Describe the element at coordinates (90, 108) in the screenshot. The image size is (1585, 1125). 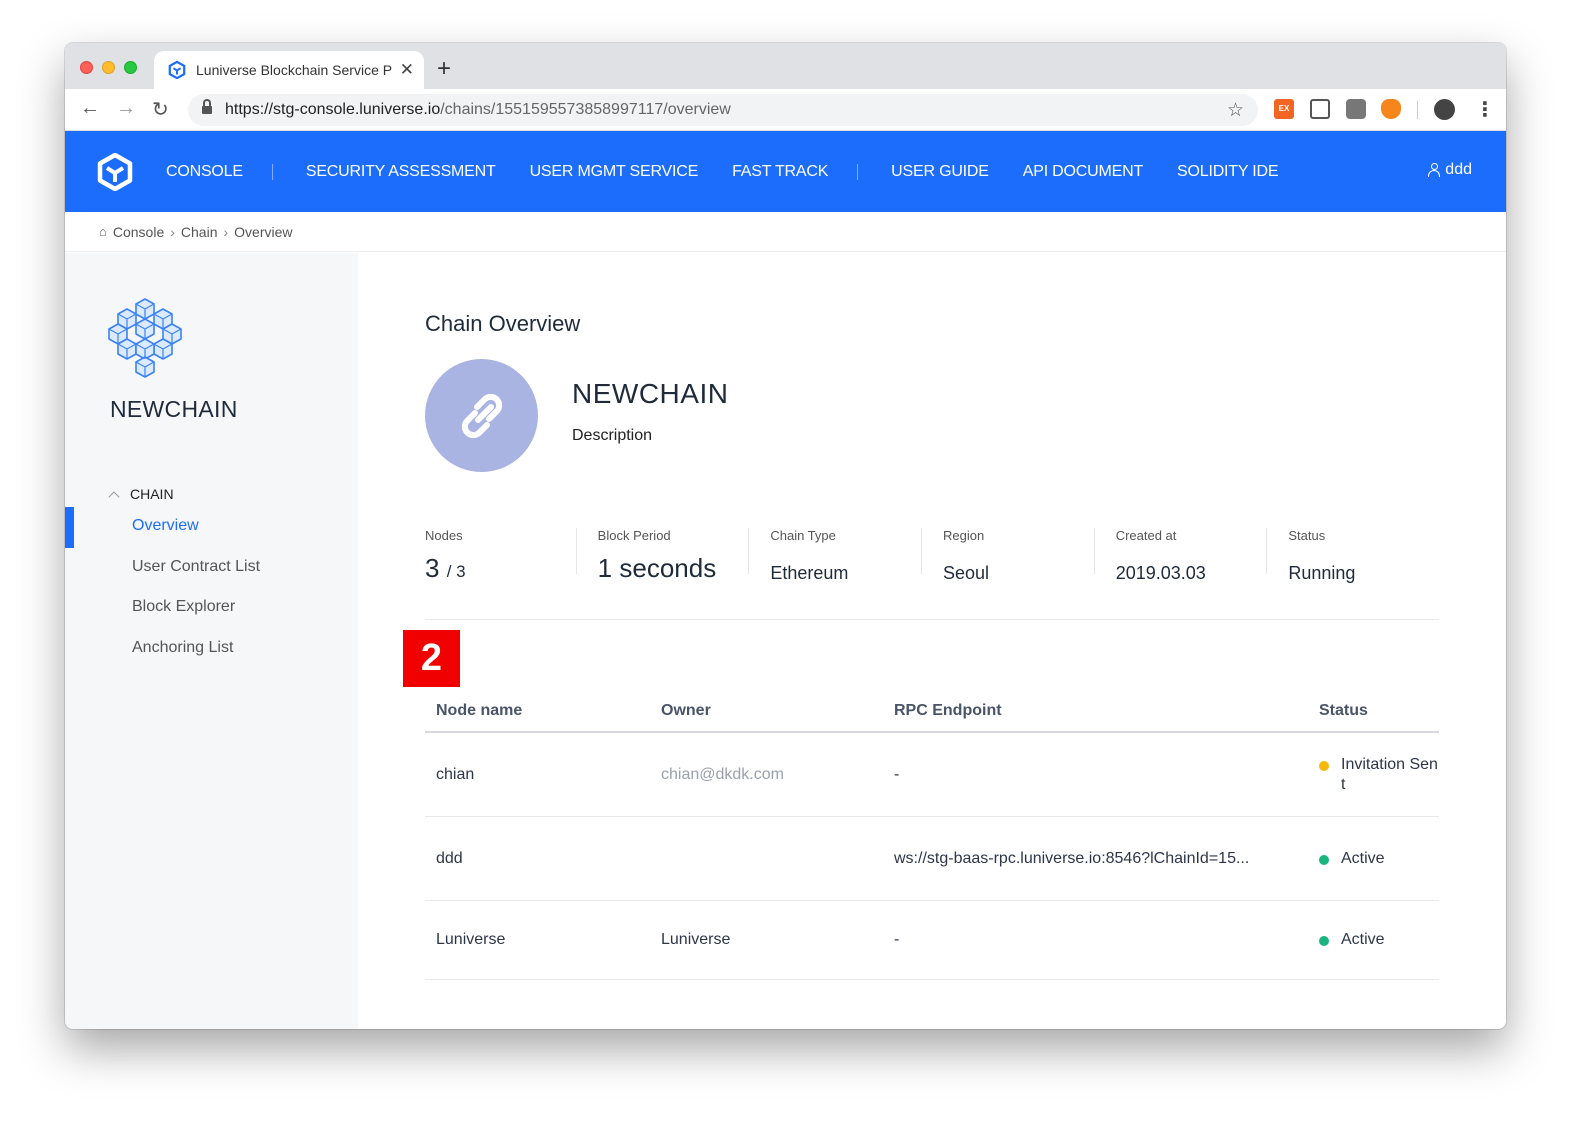
I see `back-arrow-icon: ←` at that location.